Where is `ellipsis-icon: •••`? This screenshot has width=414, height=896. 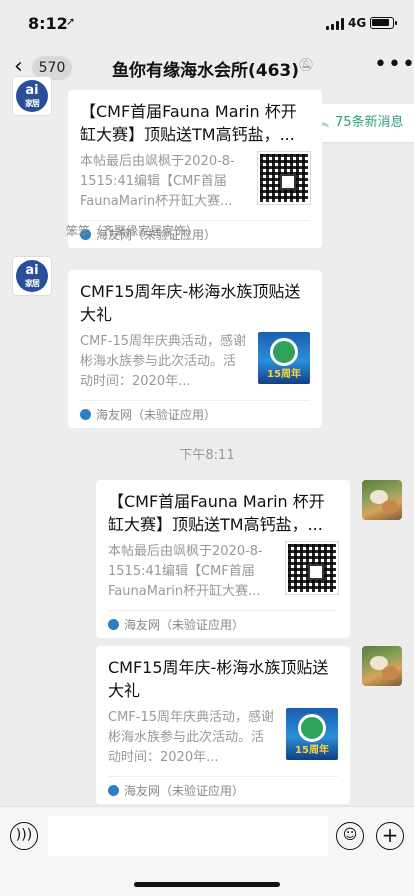 ellipsis-icon: ••• is located at coordinates (394, 64).